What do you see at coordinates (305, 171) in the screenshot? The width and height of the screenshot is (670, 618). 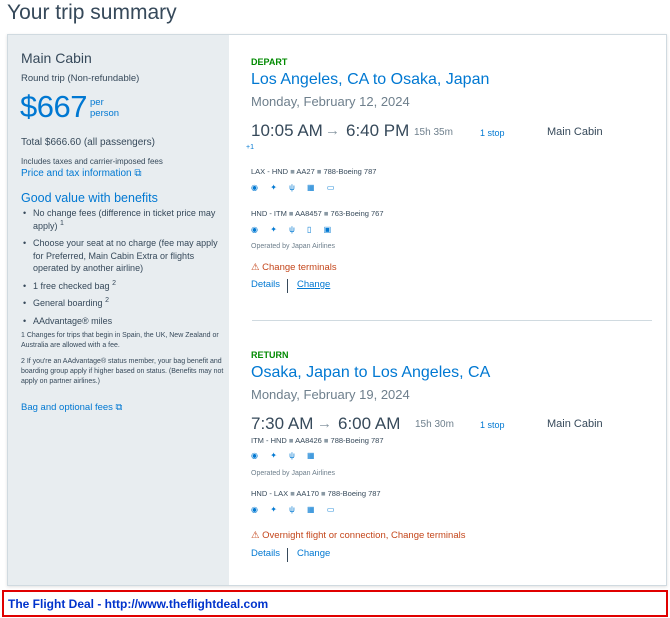 I see `segment-flight: AA27` at bounding box center [305, 171].